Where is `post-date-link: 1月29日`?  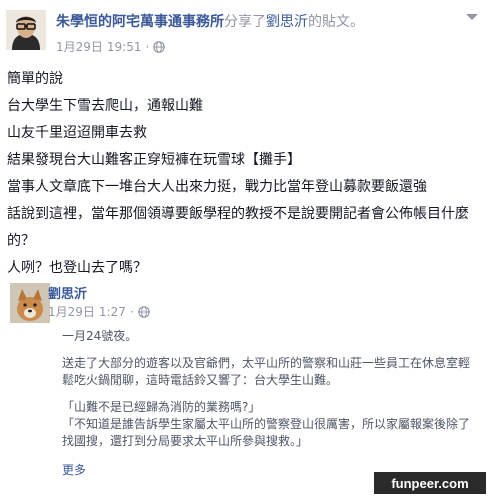
post-date-link: 1月29日 is located at coordinates (79, 46).